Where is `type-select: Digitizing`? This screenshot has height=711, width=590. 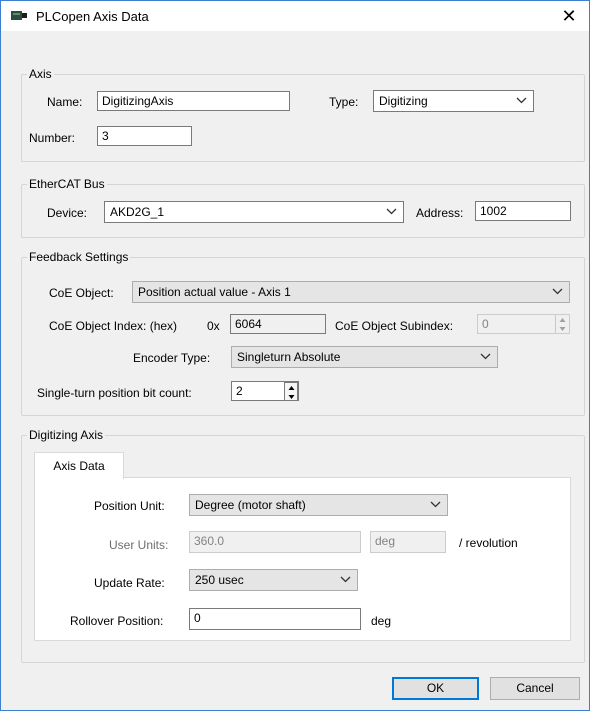
type-select: Digitizing is located at coordinates (453, 101).